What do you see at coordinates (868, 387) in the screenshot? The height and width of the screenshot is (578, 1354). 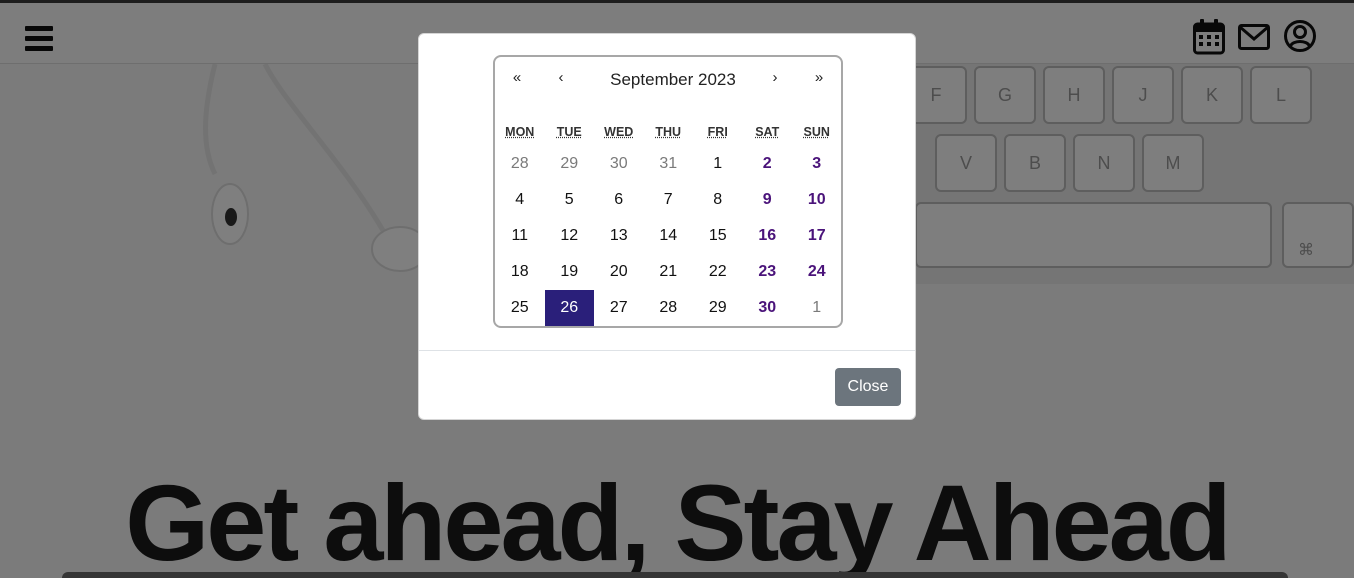 I see `close-button: Close` at bounding box center [868, 387].